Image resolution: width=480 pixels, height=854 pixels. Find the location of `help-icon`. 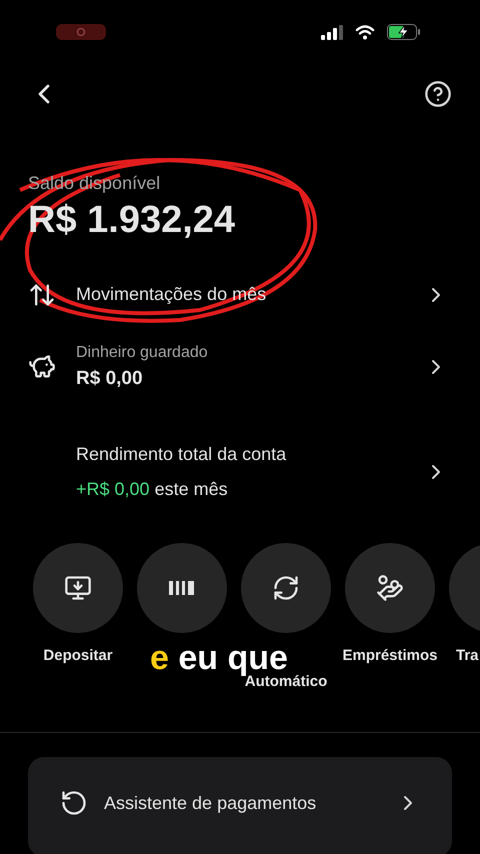

help-icon is located at coordinates (438, 94).